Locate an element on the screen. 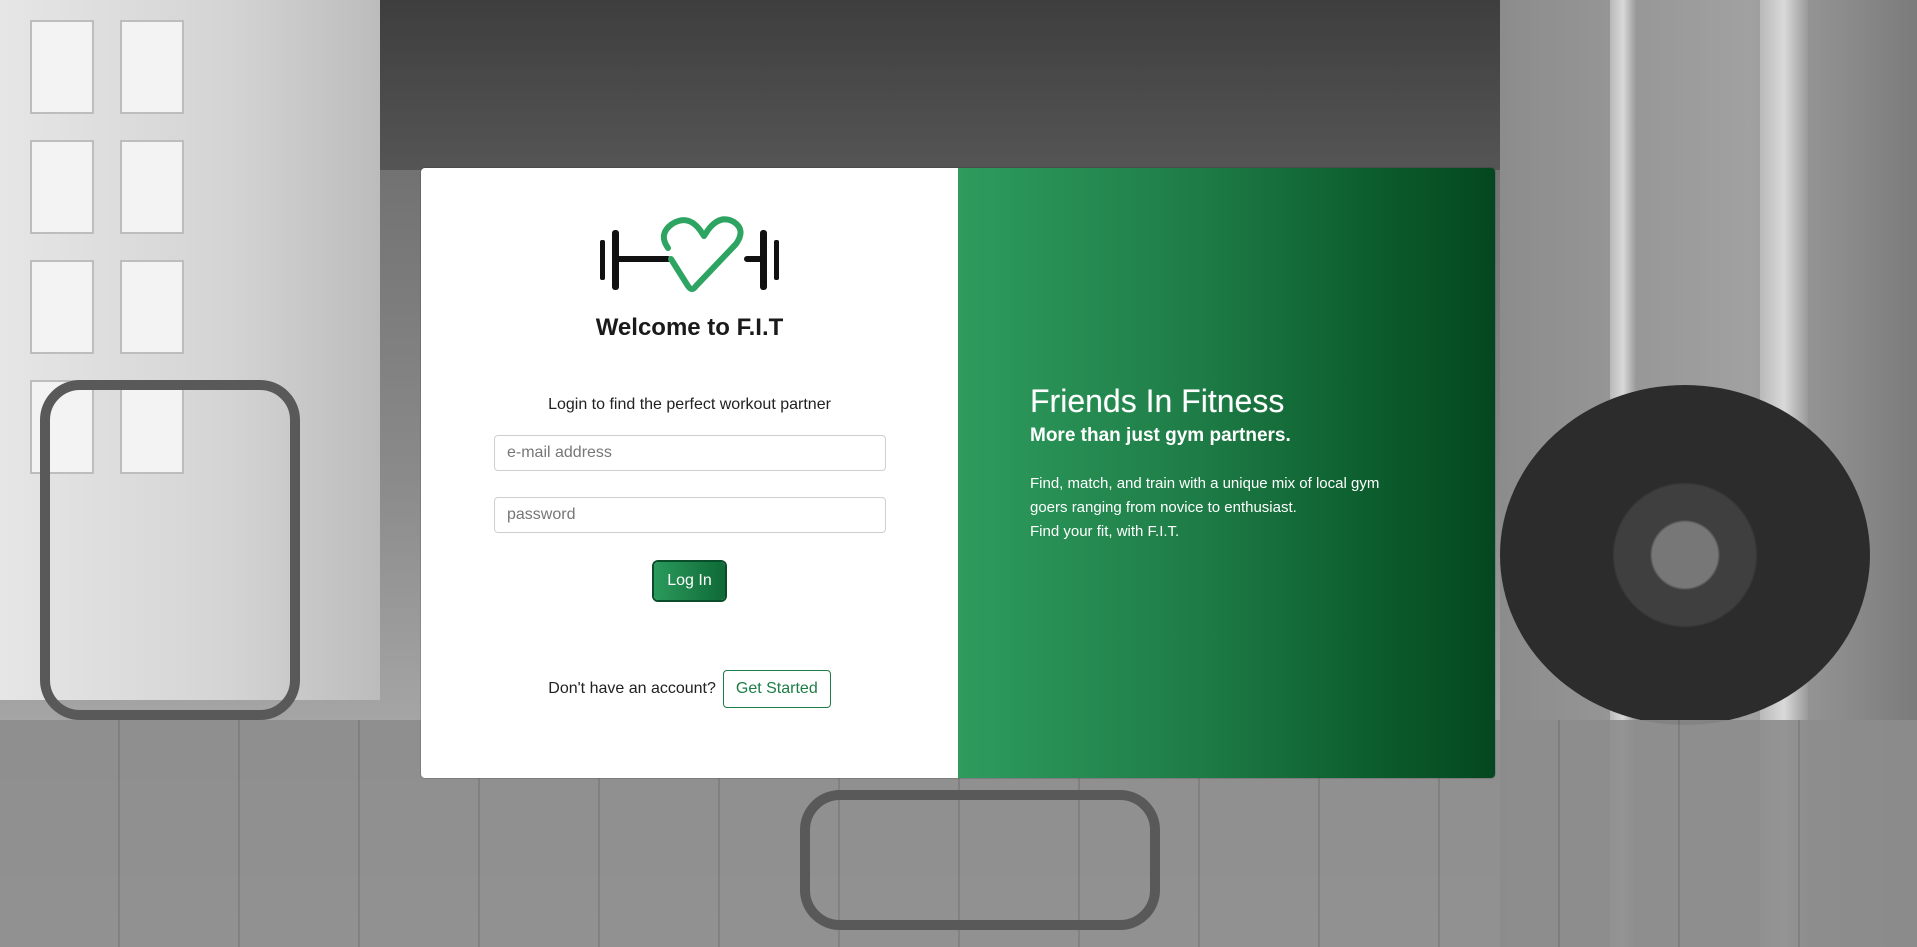 The image size is (1917, 947). heart-barbell-logo-icon is located at coordinates (689, 254).